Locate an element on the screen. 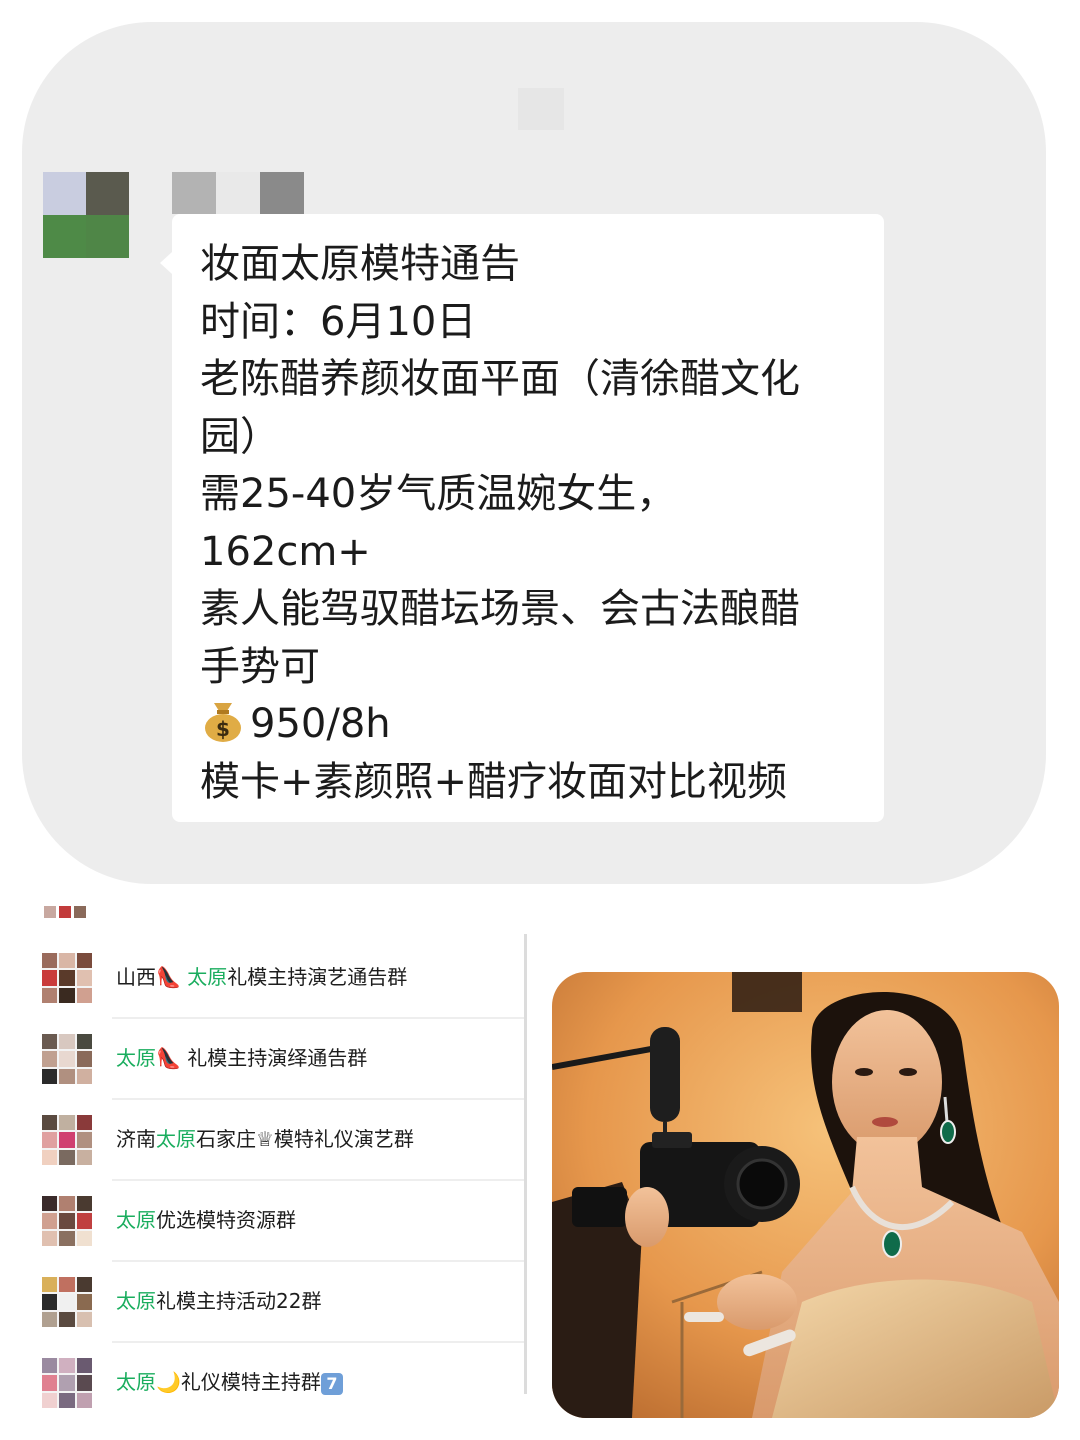 Image resolution: width=1080 pixels, height=1440 pixels. group-item: 山西👠 太原礼模主持演艺通告群 is located at coordinates (278, 976).